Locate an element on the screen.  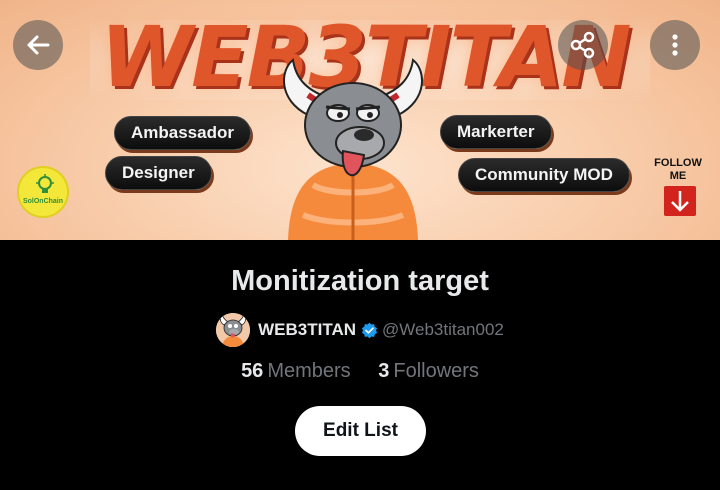
members-stat: 56 Members is located at coordinates (296, 371).